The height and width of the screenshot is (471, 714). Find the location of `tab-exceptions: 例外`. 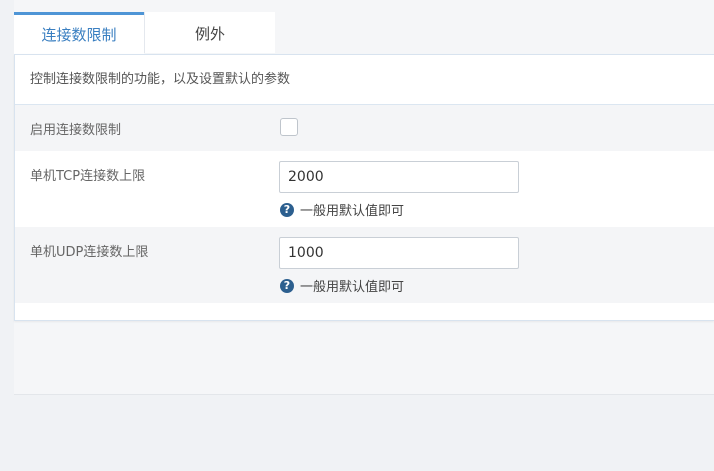

tab-exceptions: 例外 is located at coordinates (209, 32).